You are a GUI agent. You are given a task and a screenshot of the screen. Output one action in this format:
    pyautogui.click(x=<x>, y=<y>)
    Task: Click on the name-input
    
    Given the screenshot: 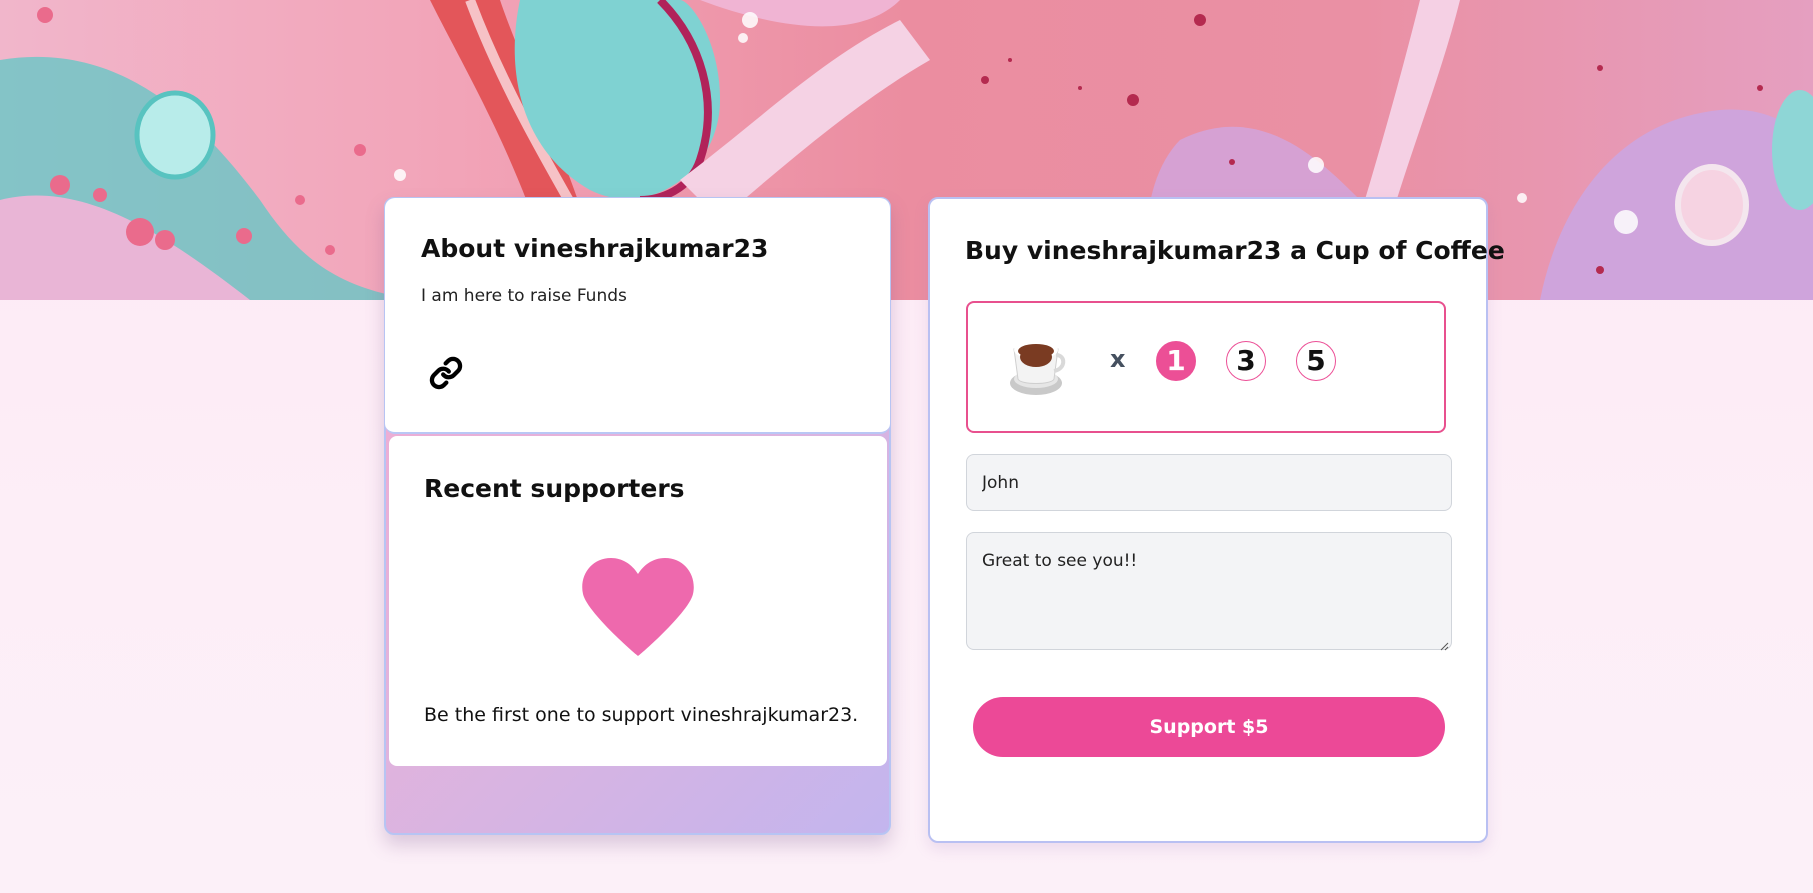 What is the action you would take?
    pyautogui.click(x=1209, y=482)
    